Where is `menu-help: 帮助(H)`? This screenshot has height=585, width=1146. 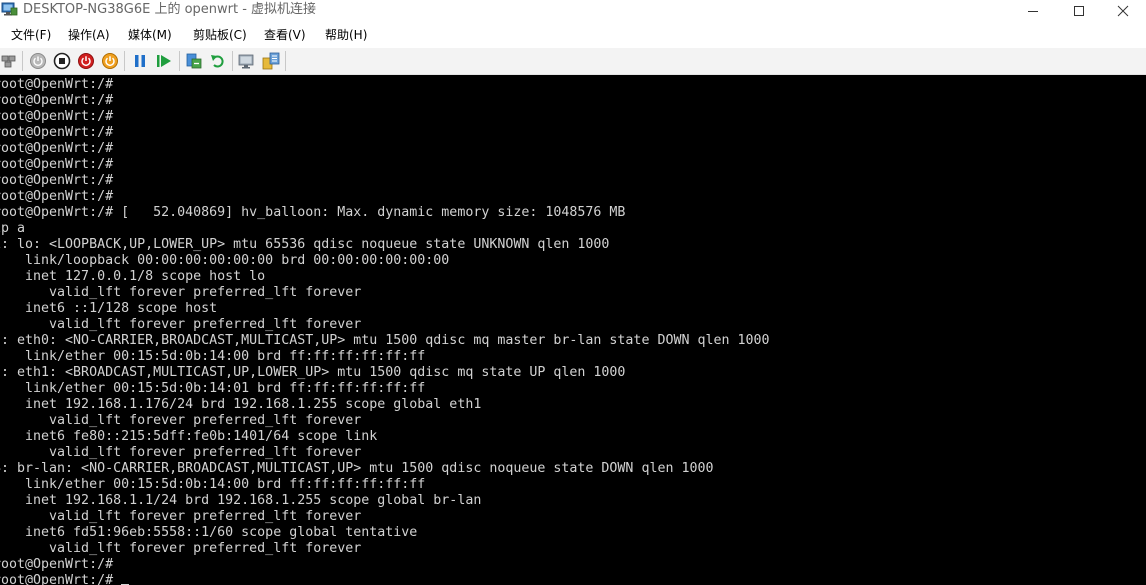 menu-help: 帮助(H) is located at coordinates (346, 35).